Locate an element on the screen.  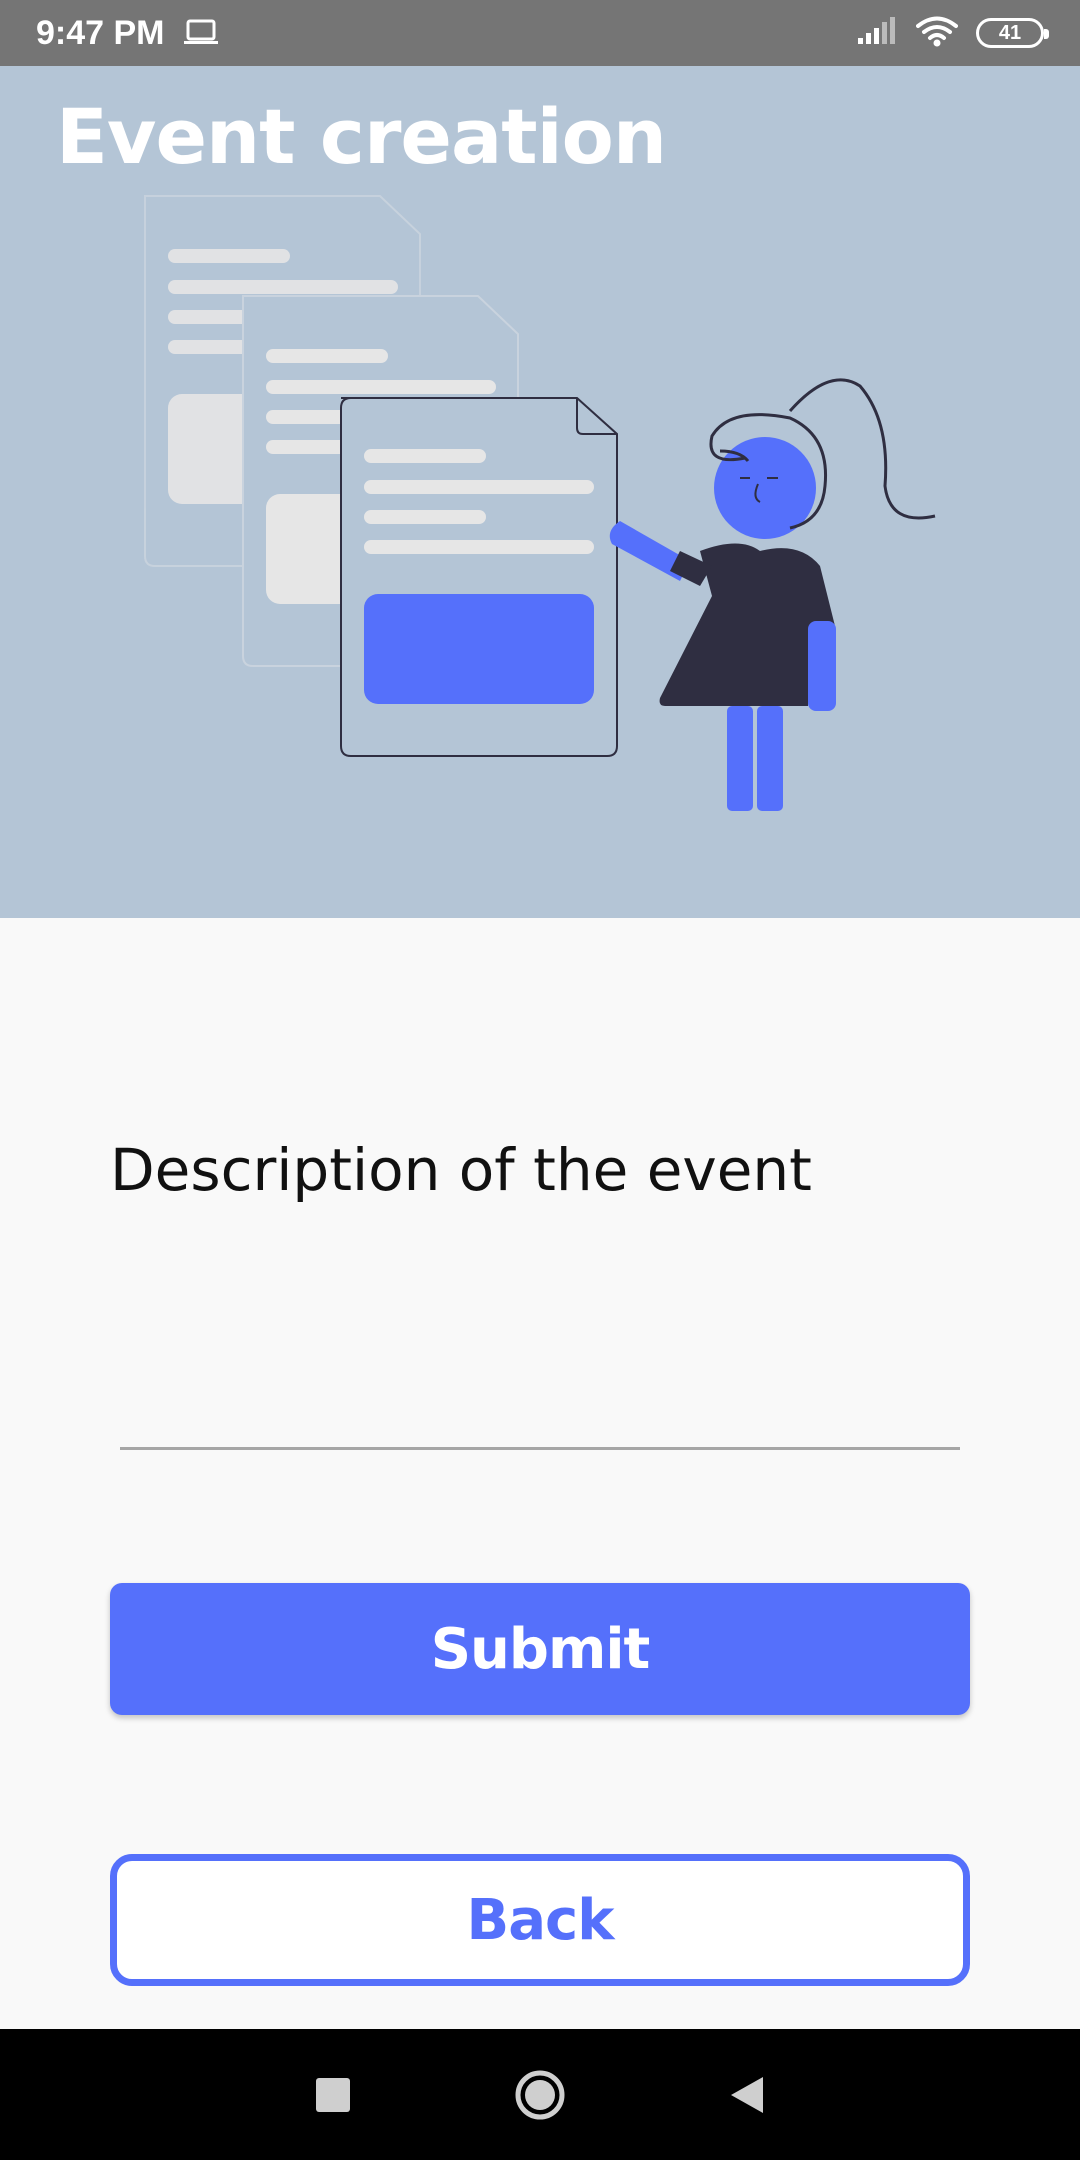
home-circle-icon is located at coordinates (540, 2095).